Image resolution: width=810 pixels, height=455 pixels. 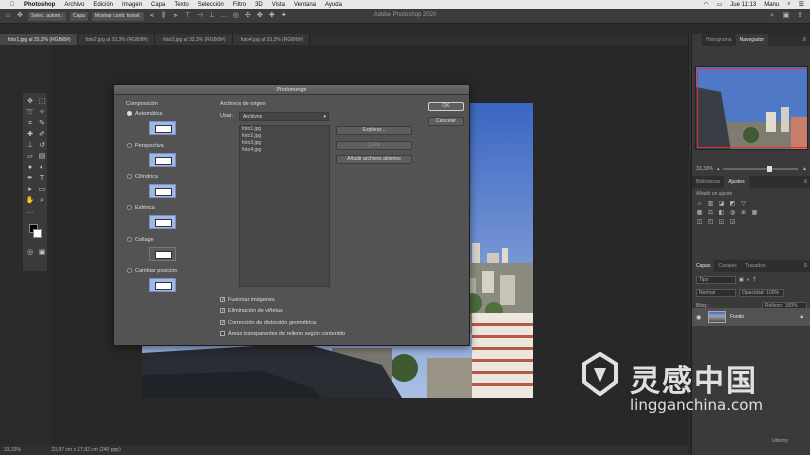 I want to click on filter-type-icon: T, so click(x=754, y=280).